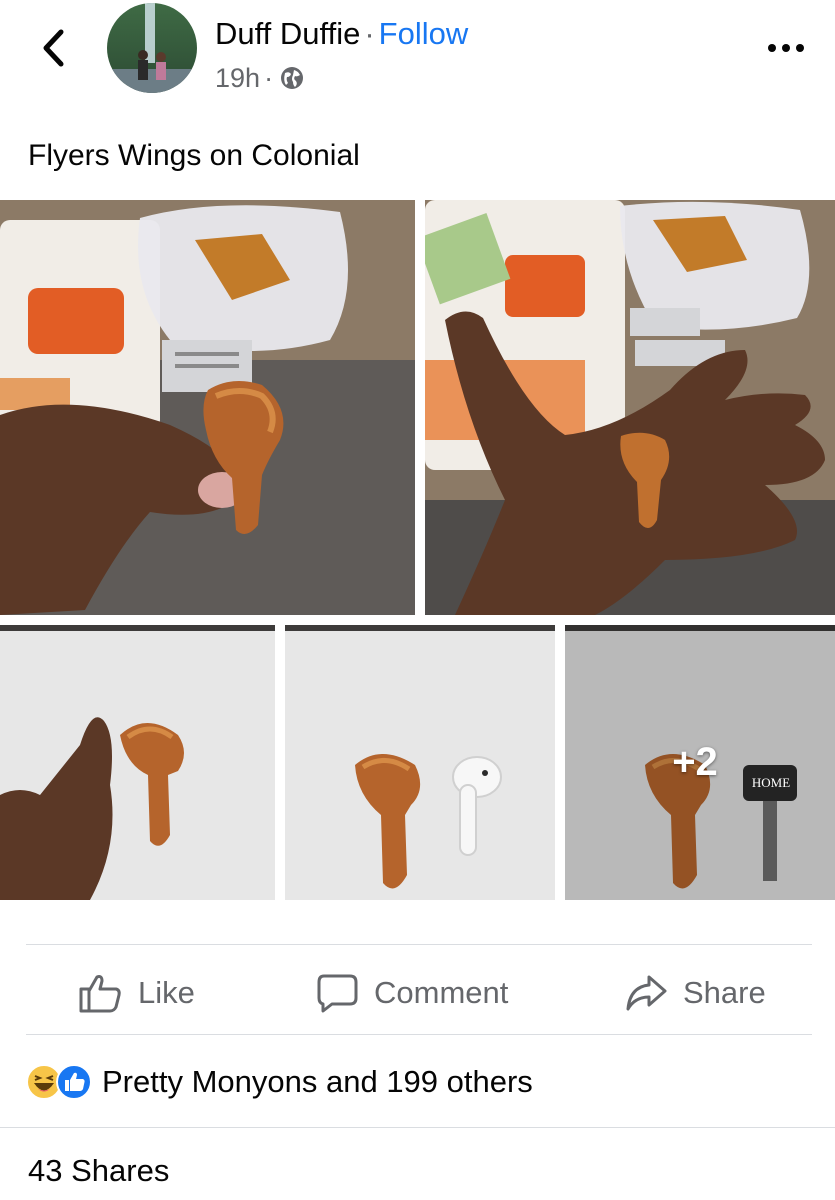 Image resolution: width=835 pixels, height=1200 pixels. I want to click on back-button, so click(54, 48).